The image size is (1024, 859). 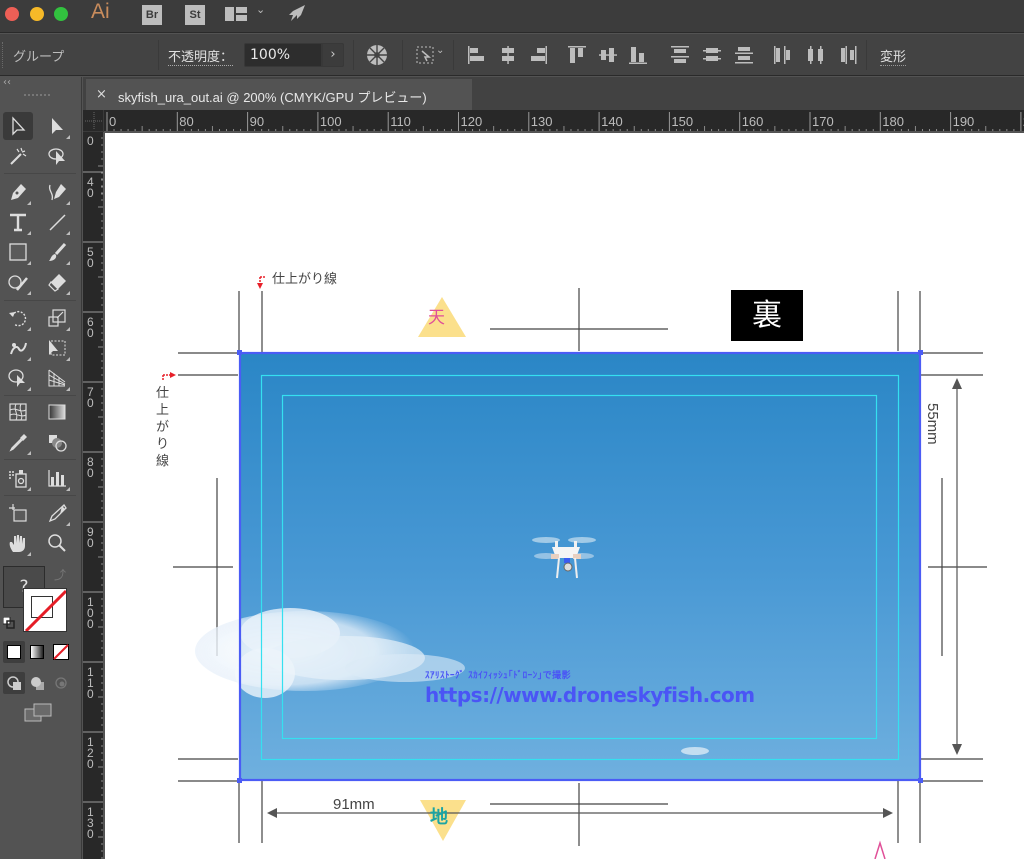 I want to click on draw-normal-button, so click(x=14, y=683).